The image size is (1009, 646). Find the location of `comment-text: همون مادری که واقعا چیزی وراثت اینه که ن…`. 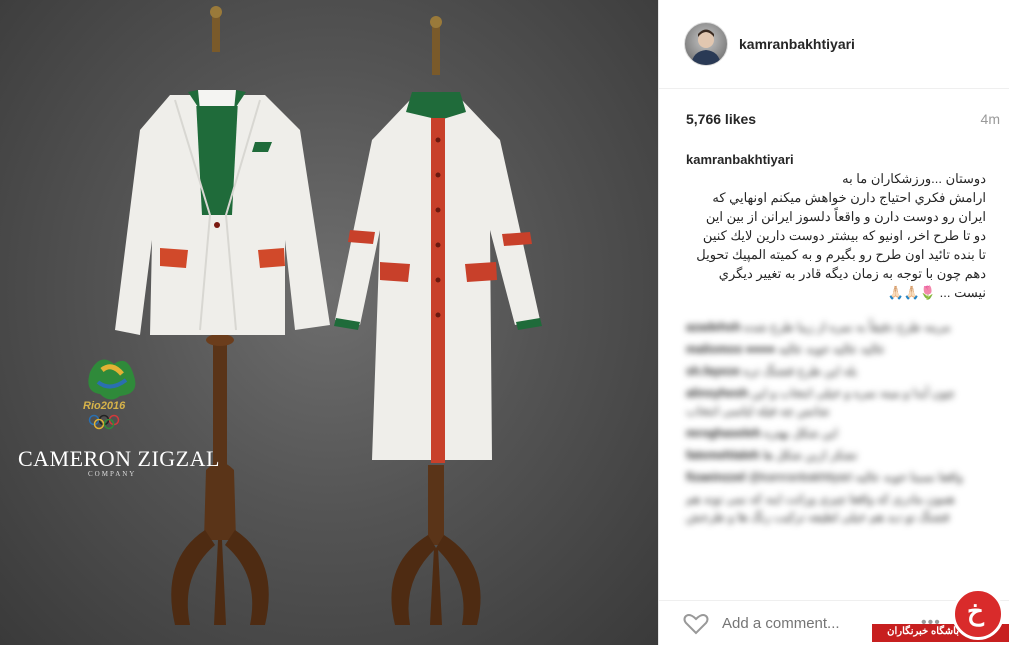

comment-text: همون مادری که واقعا چیزی وراثت اینه که ن… is located at coordinates (820, 508).